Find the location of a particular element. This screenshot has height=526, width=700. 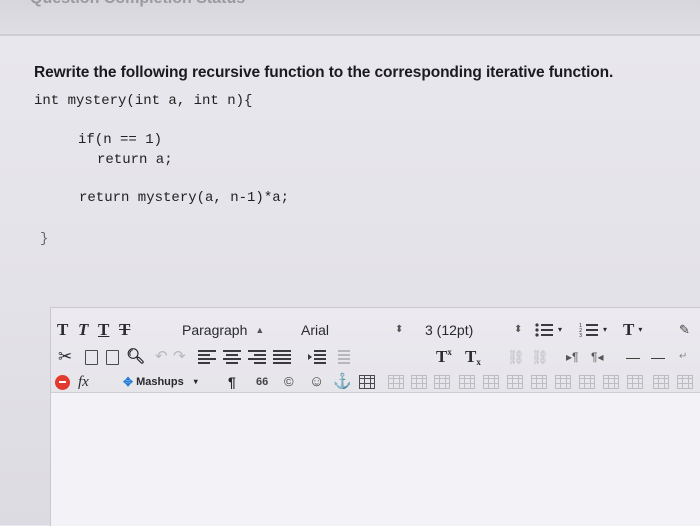

outdent-button is located at coordinates (341, 357).